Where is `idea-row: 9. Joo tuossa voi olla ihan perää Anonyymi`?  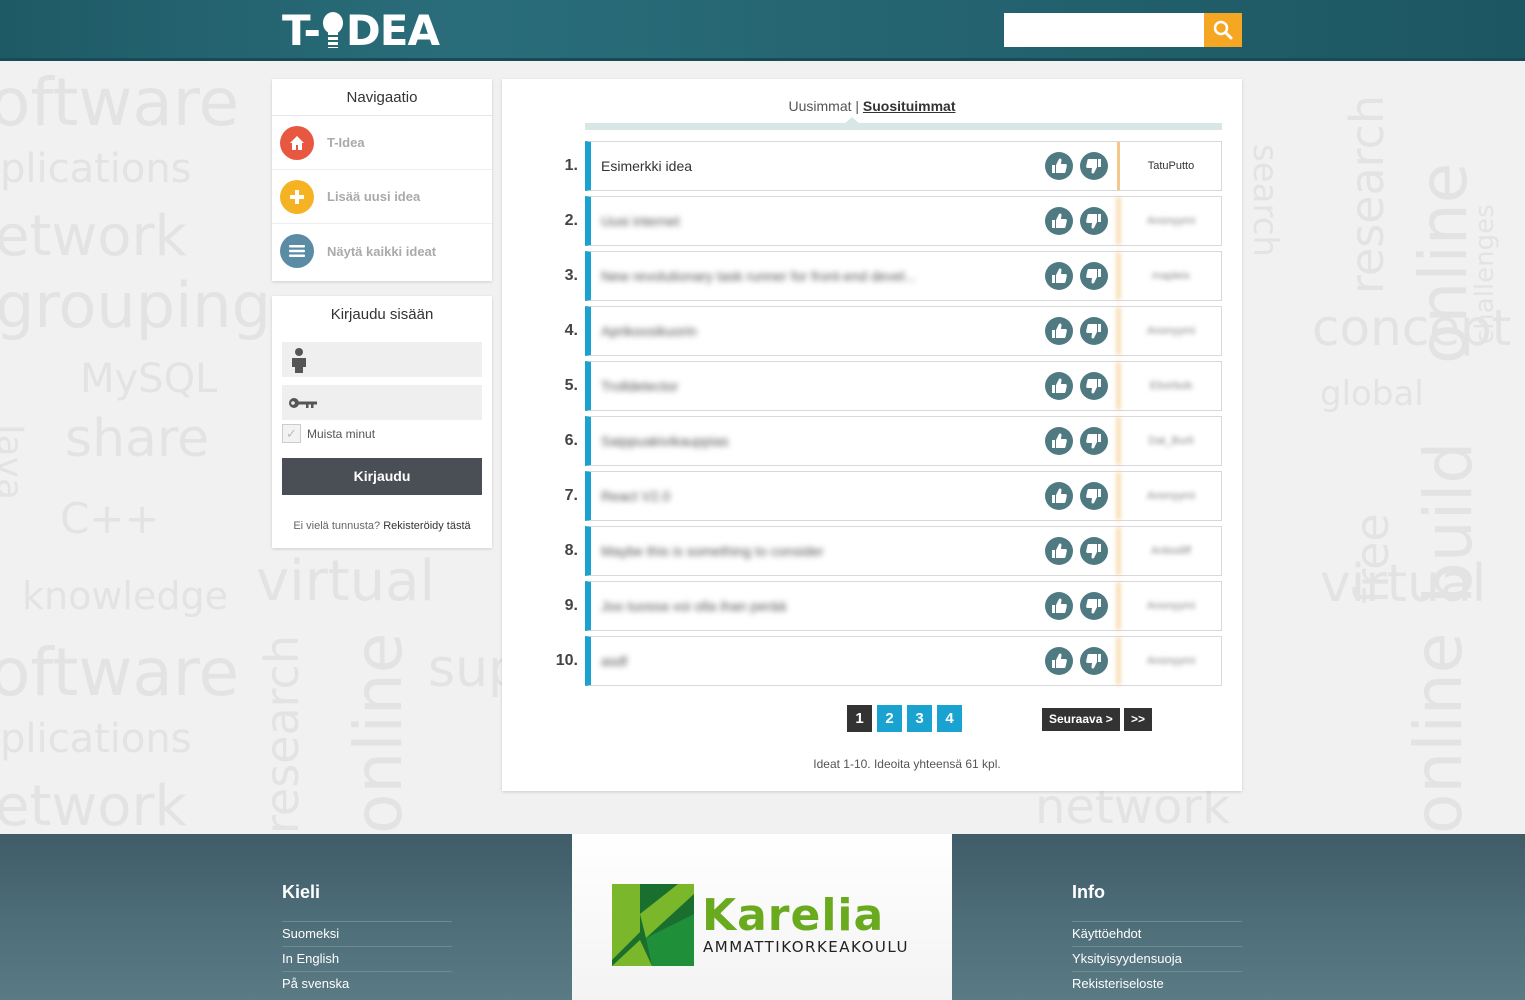
idea-row: 9. Joo tuossa voi olla ihan perää Anonyymi is located at coordinates (882, 606).